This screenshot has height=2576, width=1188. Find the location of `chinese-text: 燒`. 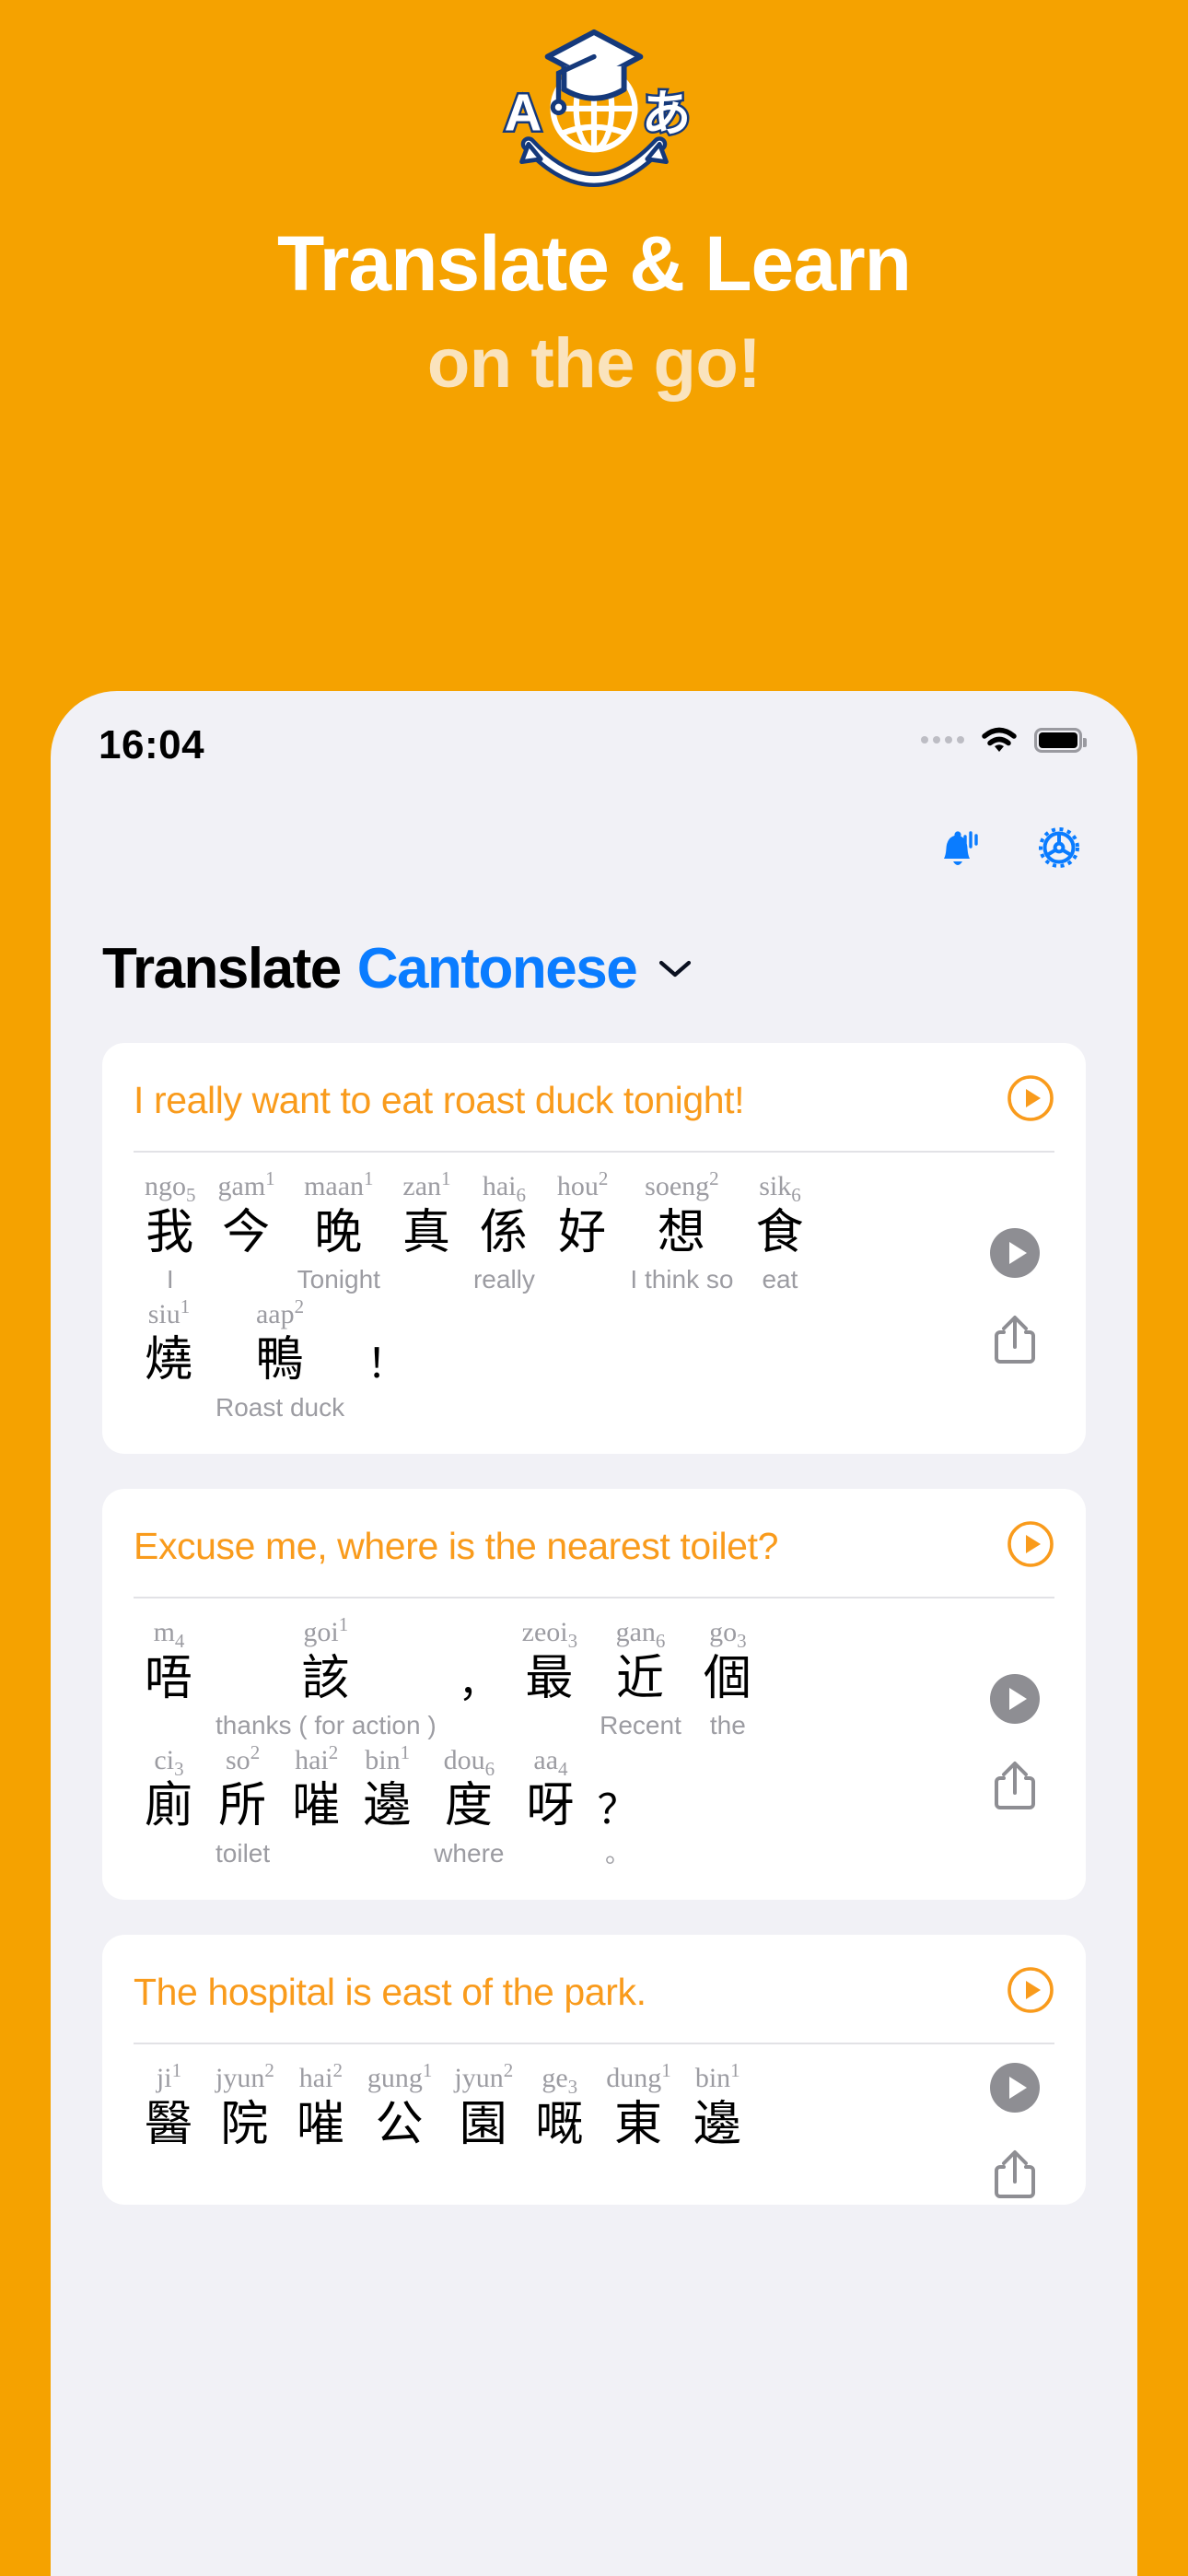

chinese-text: 燒 is located at coordinates (169, 1360).